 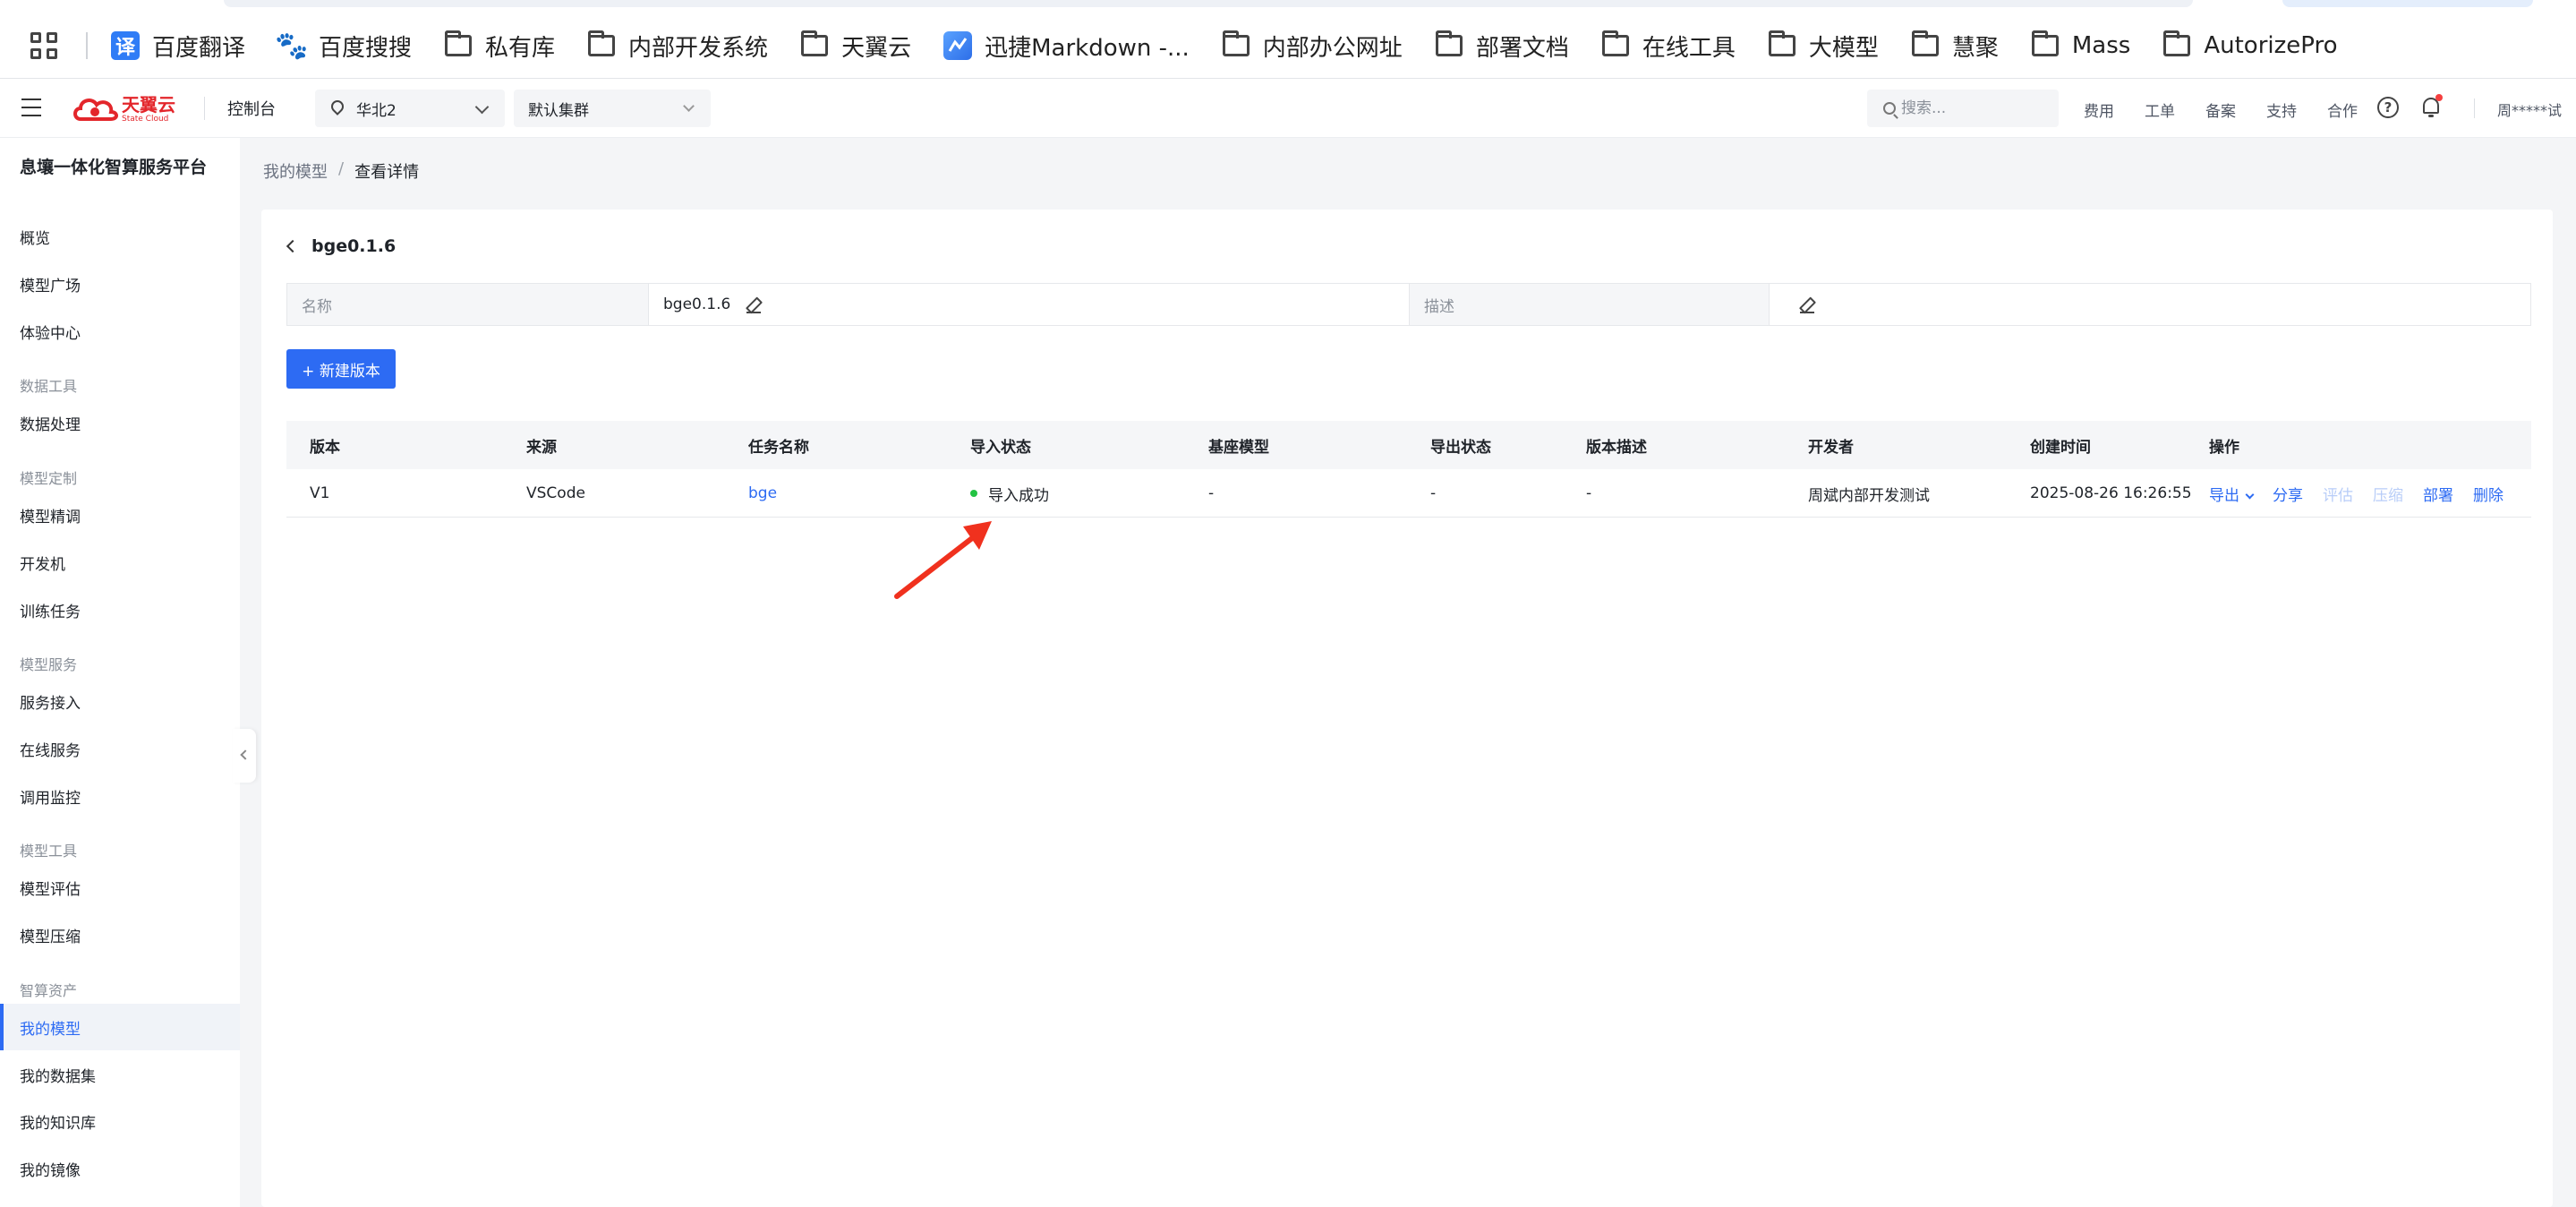 What do you see at coordinates (558, 110) in the screenshot?
I see `cluster-value: 默认集群` at bounding box center [558, 110].